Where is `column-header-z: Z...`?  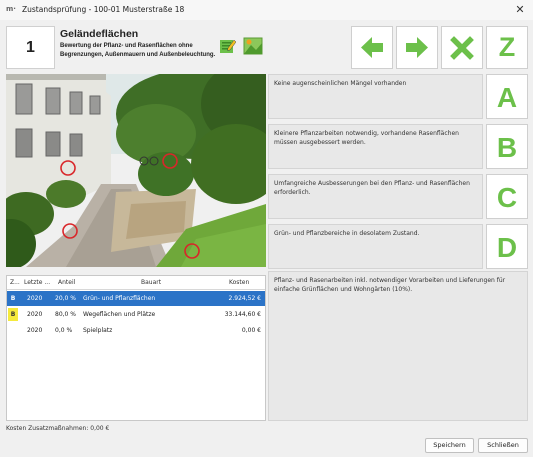 column-header-z: Z... is located at coordinates (15, 282).